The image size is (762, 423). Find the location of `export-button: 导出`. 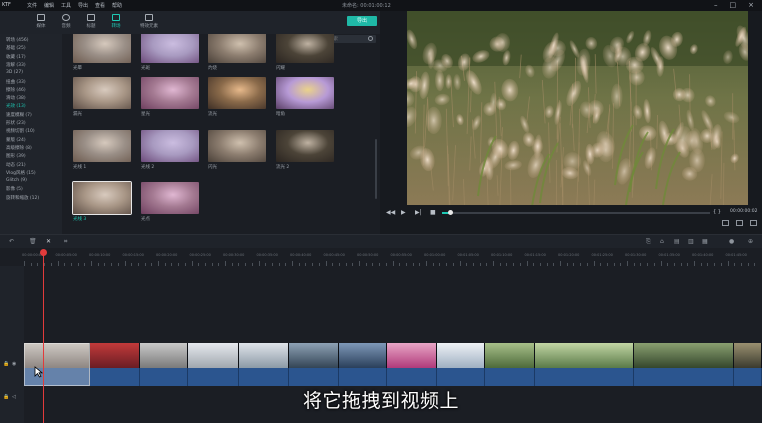

export-button: 导出 is located at coordinates (362, 21).